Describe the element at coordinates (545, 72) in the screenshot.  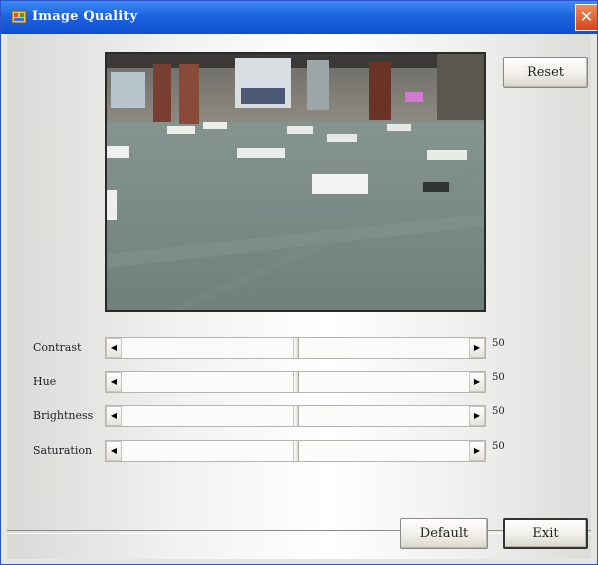
I see `reset-button: Reset` at that location.